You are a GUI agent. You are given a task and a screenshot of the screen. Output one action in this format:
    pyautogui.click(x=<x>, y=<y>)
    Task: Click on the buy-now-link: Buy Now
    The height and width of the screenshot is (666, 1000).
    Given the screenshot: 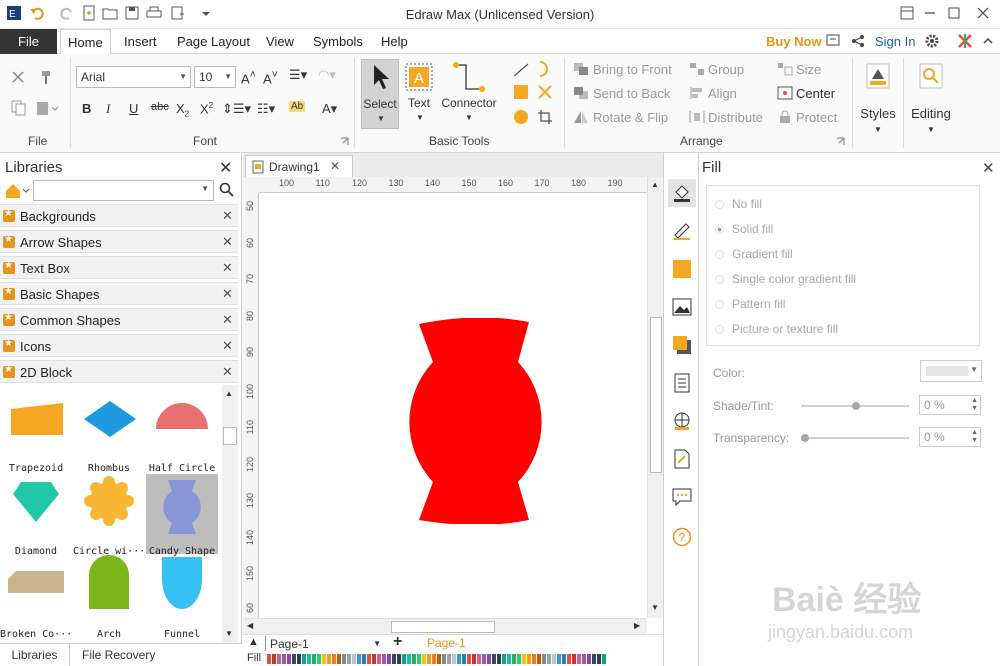 What is the action you would take?
    pyautogui.click(x=794, y=41)
    